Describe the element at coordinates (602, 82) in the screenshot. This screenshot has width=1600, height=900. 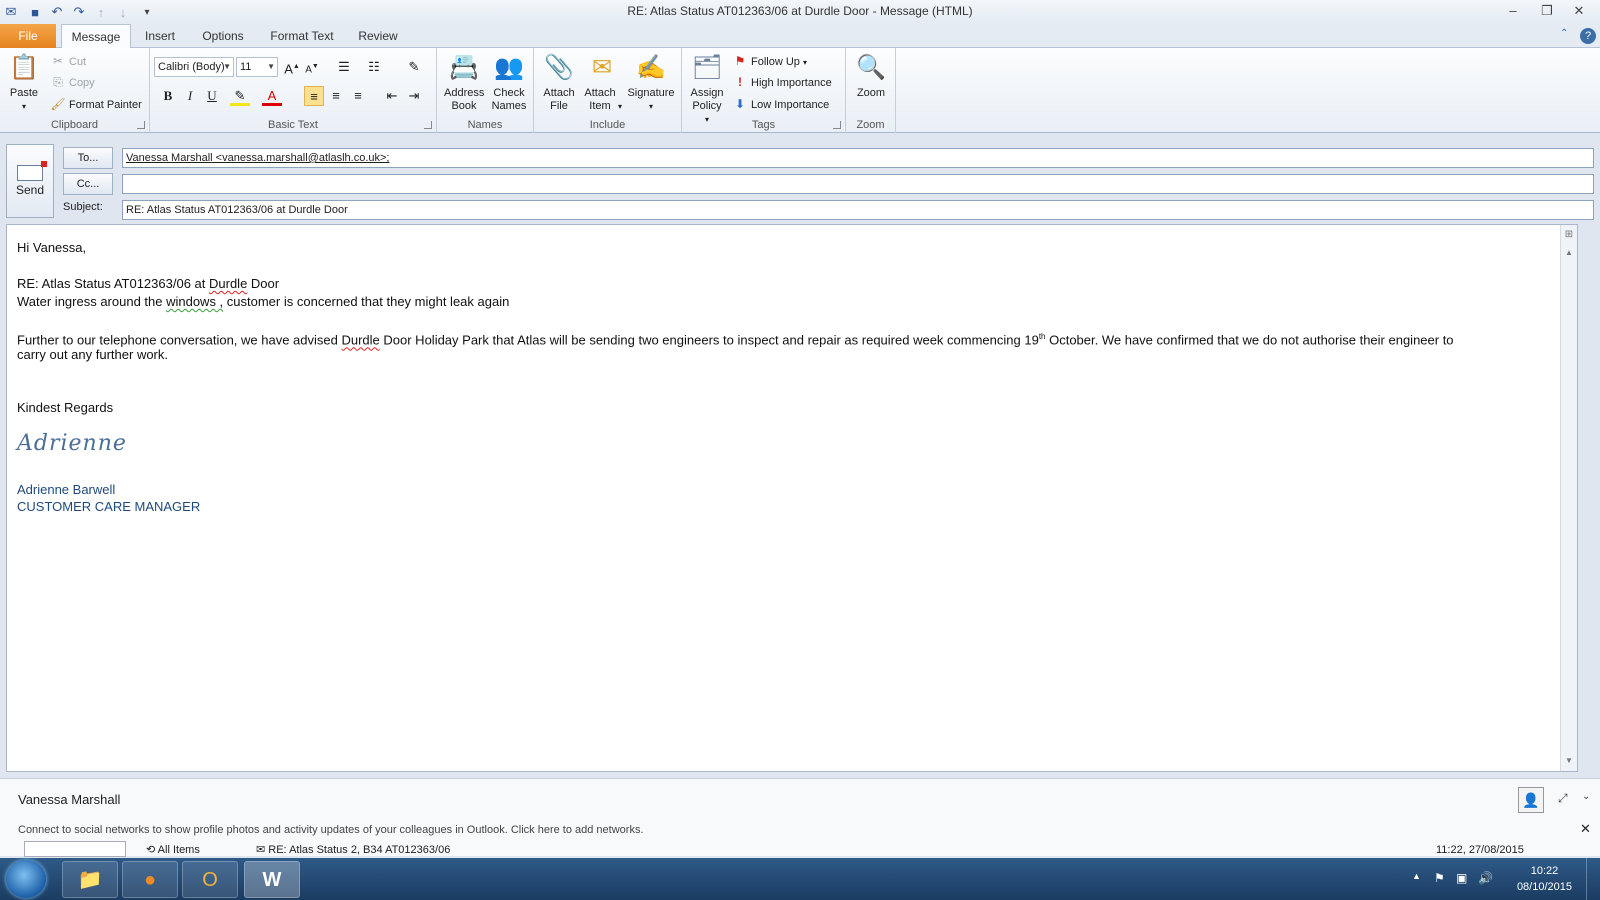
I see `attach-item-button: ✉ Attach Item ▾` at that location.